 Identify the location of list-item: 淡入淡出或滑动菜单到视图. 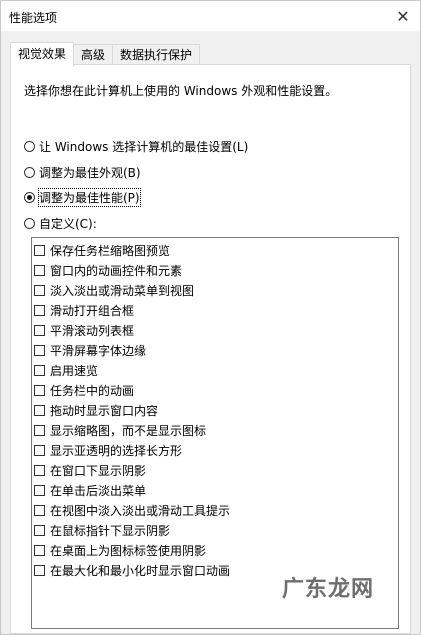
(114, 290).